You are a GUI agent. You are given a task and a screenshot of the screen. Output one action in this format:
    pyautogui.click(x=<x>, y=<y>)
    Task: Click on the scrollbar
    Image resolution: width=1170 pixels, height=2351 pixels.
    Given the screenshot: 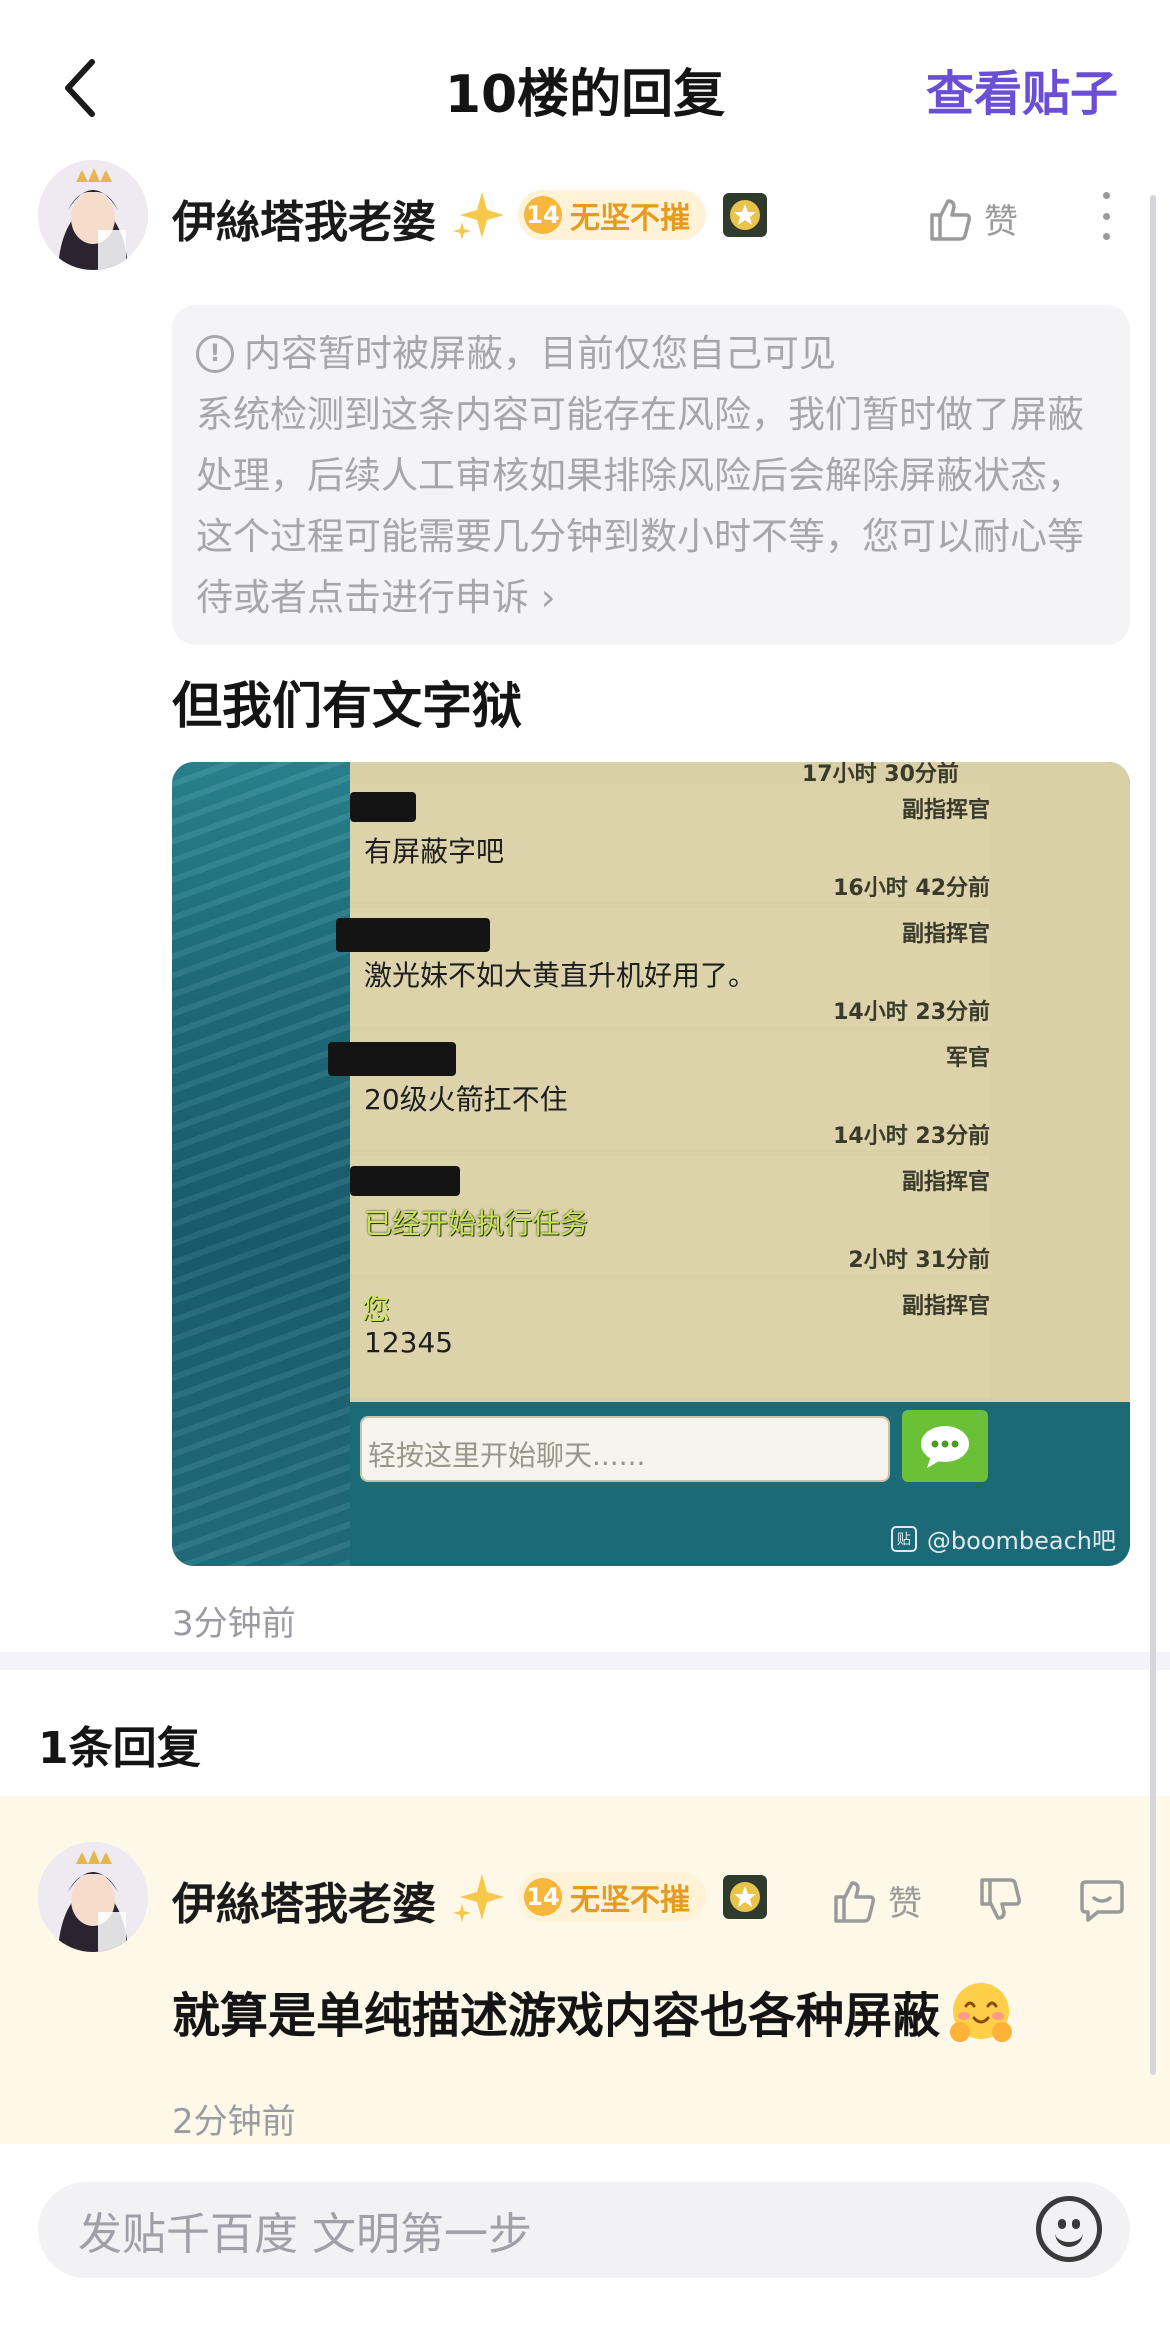 What is the action you would take?
    pyautogui.click(x=1153, y=1135)
    